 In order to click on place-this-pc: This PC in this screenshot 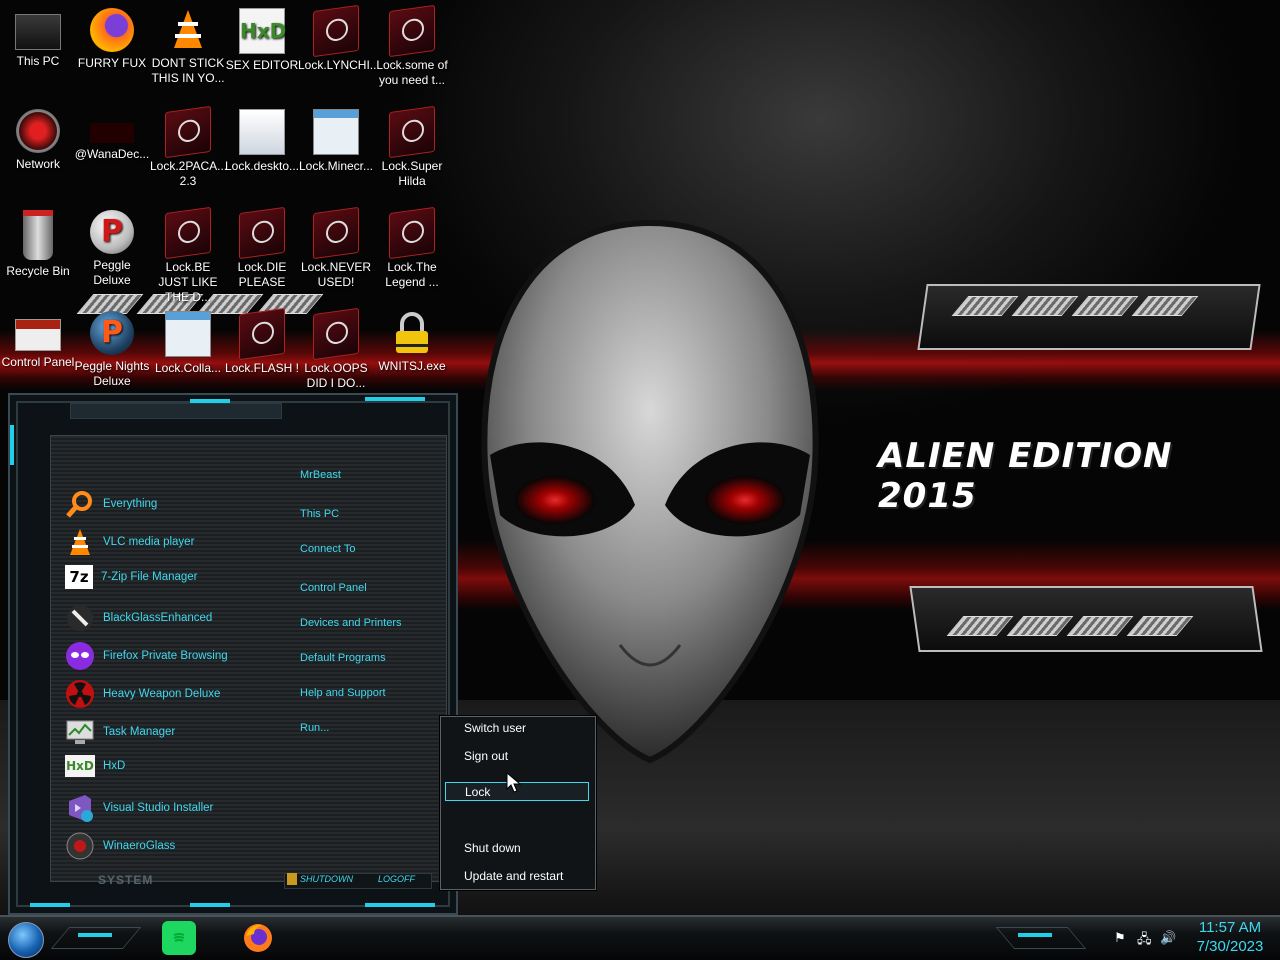, I will do `click(319, 514)`.